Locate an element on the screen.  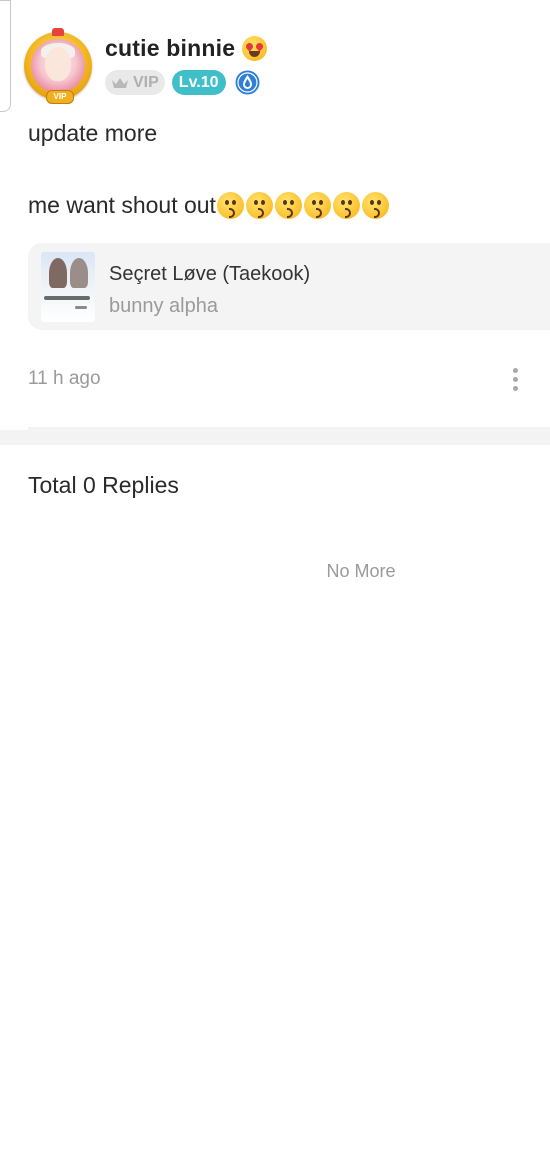
avatar-vip-tag: VIP is located at coordinates (60, 97).